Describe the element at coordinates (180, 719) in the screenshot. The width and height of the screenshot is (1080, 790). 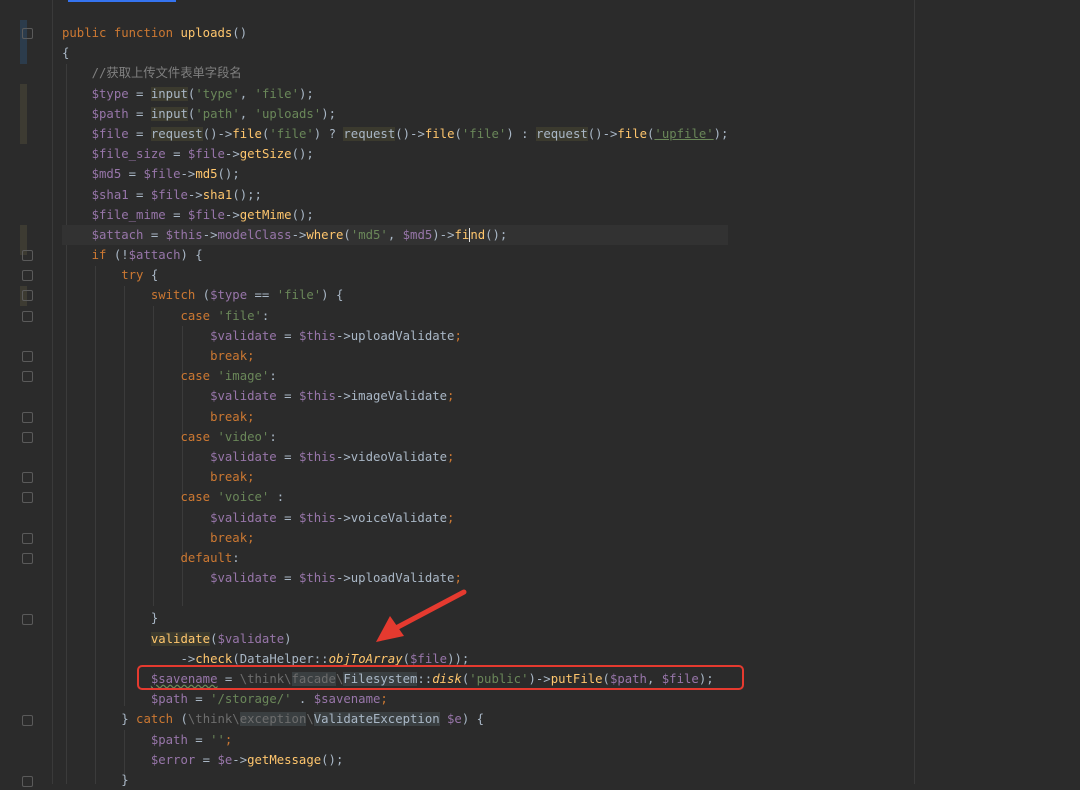
I see `punctuation: (` at that location.